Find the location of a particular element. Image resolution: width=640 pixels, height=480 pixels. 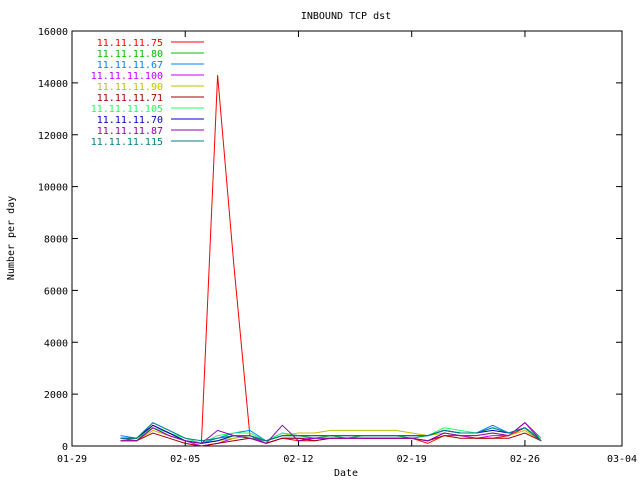

chart-title: INBOUND TCP dst is located at coordinates (346, 16).